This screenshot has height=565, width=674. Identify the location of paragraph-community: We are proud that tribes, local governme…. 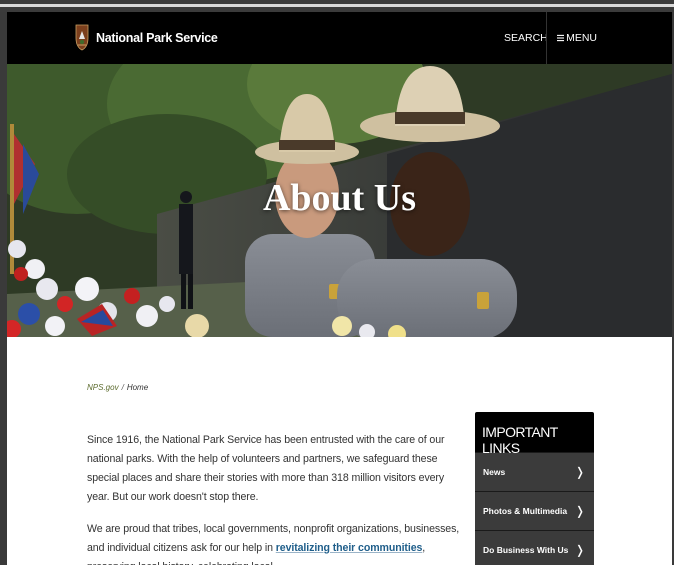
(277, 542).